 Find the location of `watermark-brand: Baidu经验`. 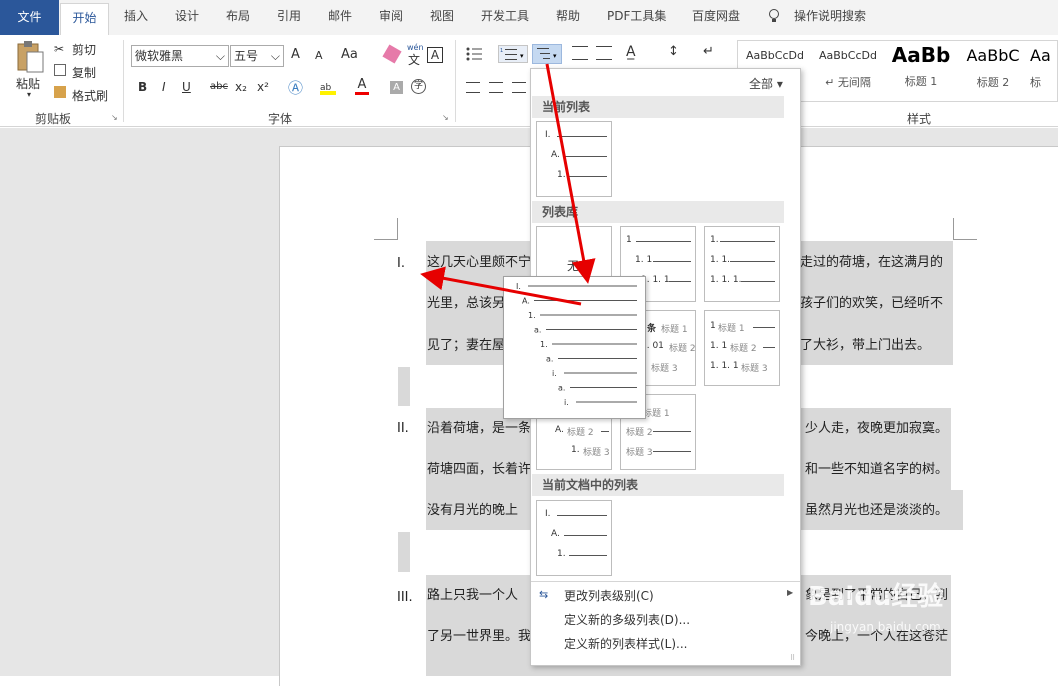

watermark-brand: Baidu经验 is located at coordinates (876, 597).